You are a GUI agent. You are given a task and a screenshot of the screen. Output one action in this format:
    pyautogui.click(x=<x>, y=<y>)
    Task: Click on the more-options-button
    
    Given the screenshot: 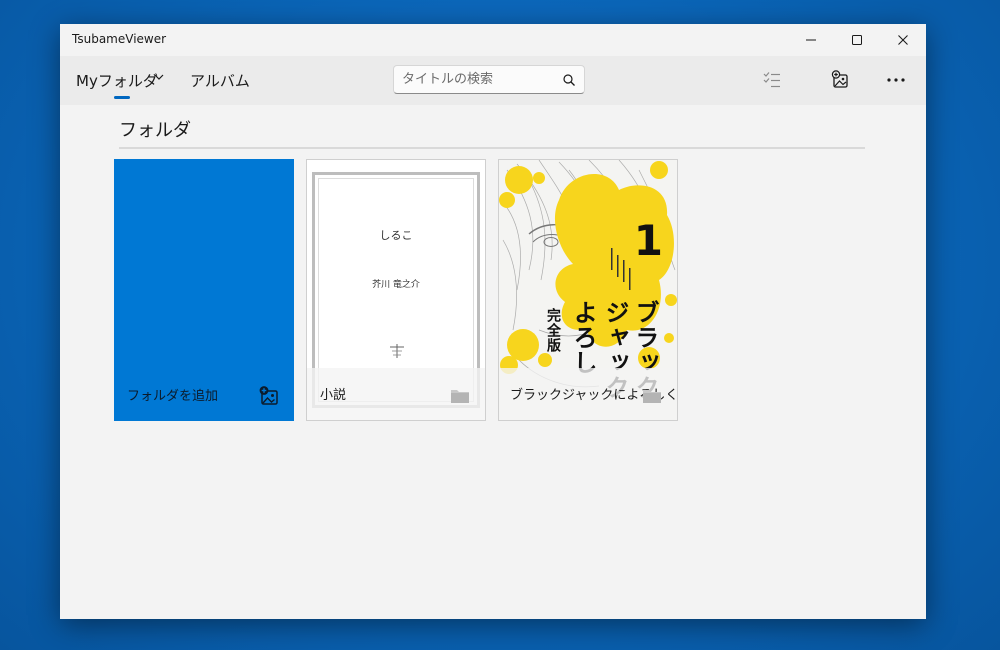 What is the action you would take?
    pyautogui.click(x=896, y=80)
    